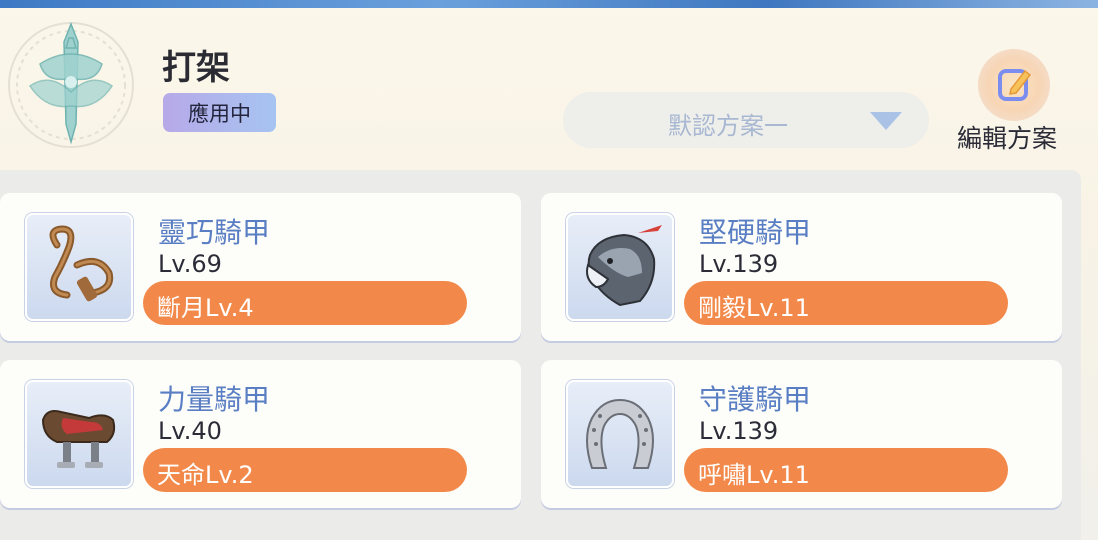 The height and width of the screenshot is (540, 1098). Describe the element at coordinates (190, 431) in the screenshot. I see `armor-level: Lv.40` at that location.